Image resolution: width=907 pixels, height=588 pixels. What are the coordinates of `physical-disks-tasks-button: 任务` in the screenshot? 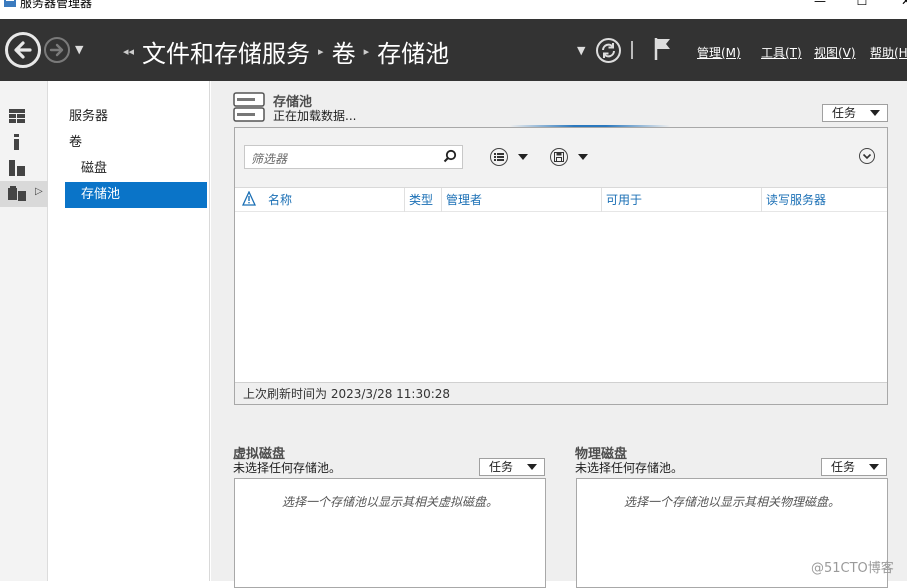 It's located at (854, 467).